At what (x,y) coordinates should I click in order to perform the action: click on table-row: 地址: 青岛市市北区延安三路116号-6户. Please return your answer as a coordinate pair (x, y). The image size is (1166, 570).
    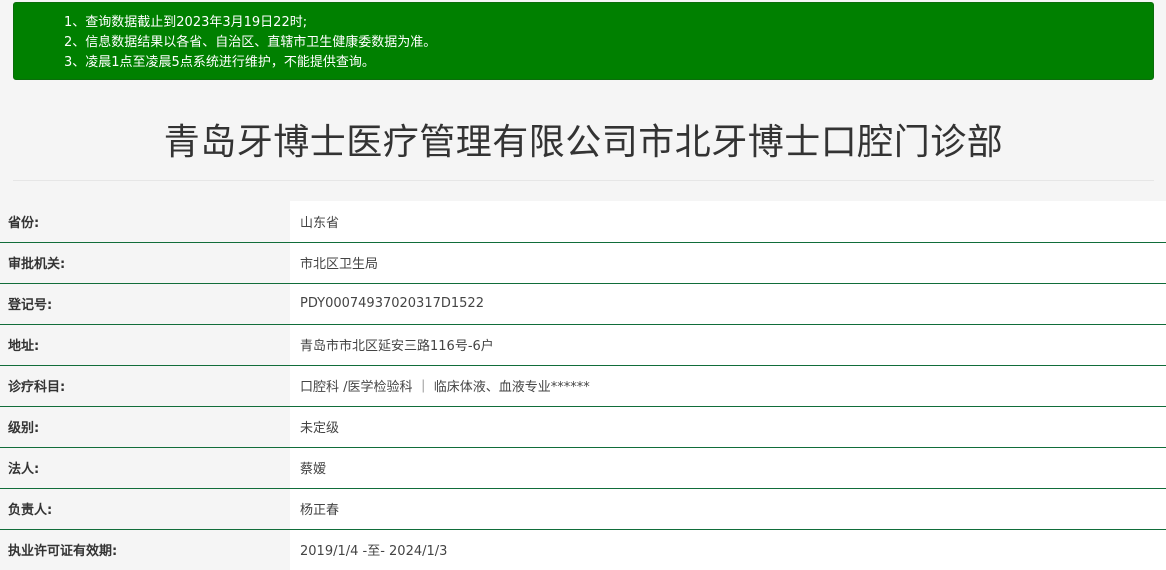
    Looking at the image, I should click on (583, 345).